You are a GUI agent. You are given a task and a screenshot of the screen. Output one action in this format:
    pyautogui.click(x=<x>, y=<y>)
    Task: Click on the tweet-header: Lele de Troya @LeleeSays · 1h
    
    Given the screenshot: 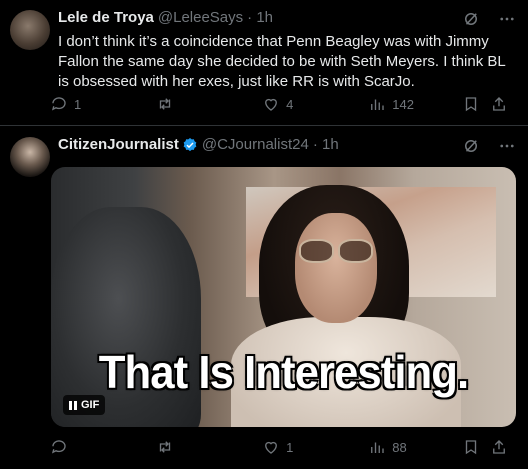 What is the action you would take?
    pyautogui.click(x=165, y=17)
    